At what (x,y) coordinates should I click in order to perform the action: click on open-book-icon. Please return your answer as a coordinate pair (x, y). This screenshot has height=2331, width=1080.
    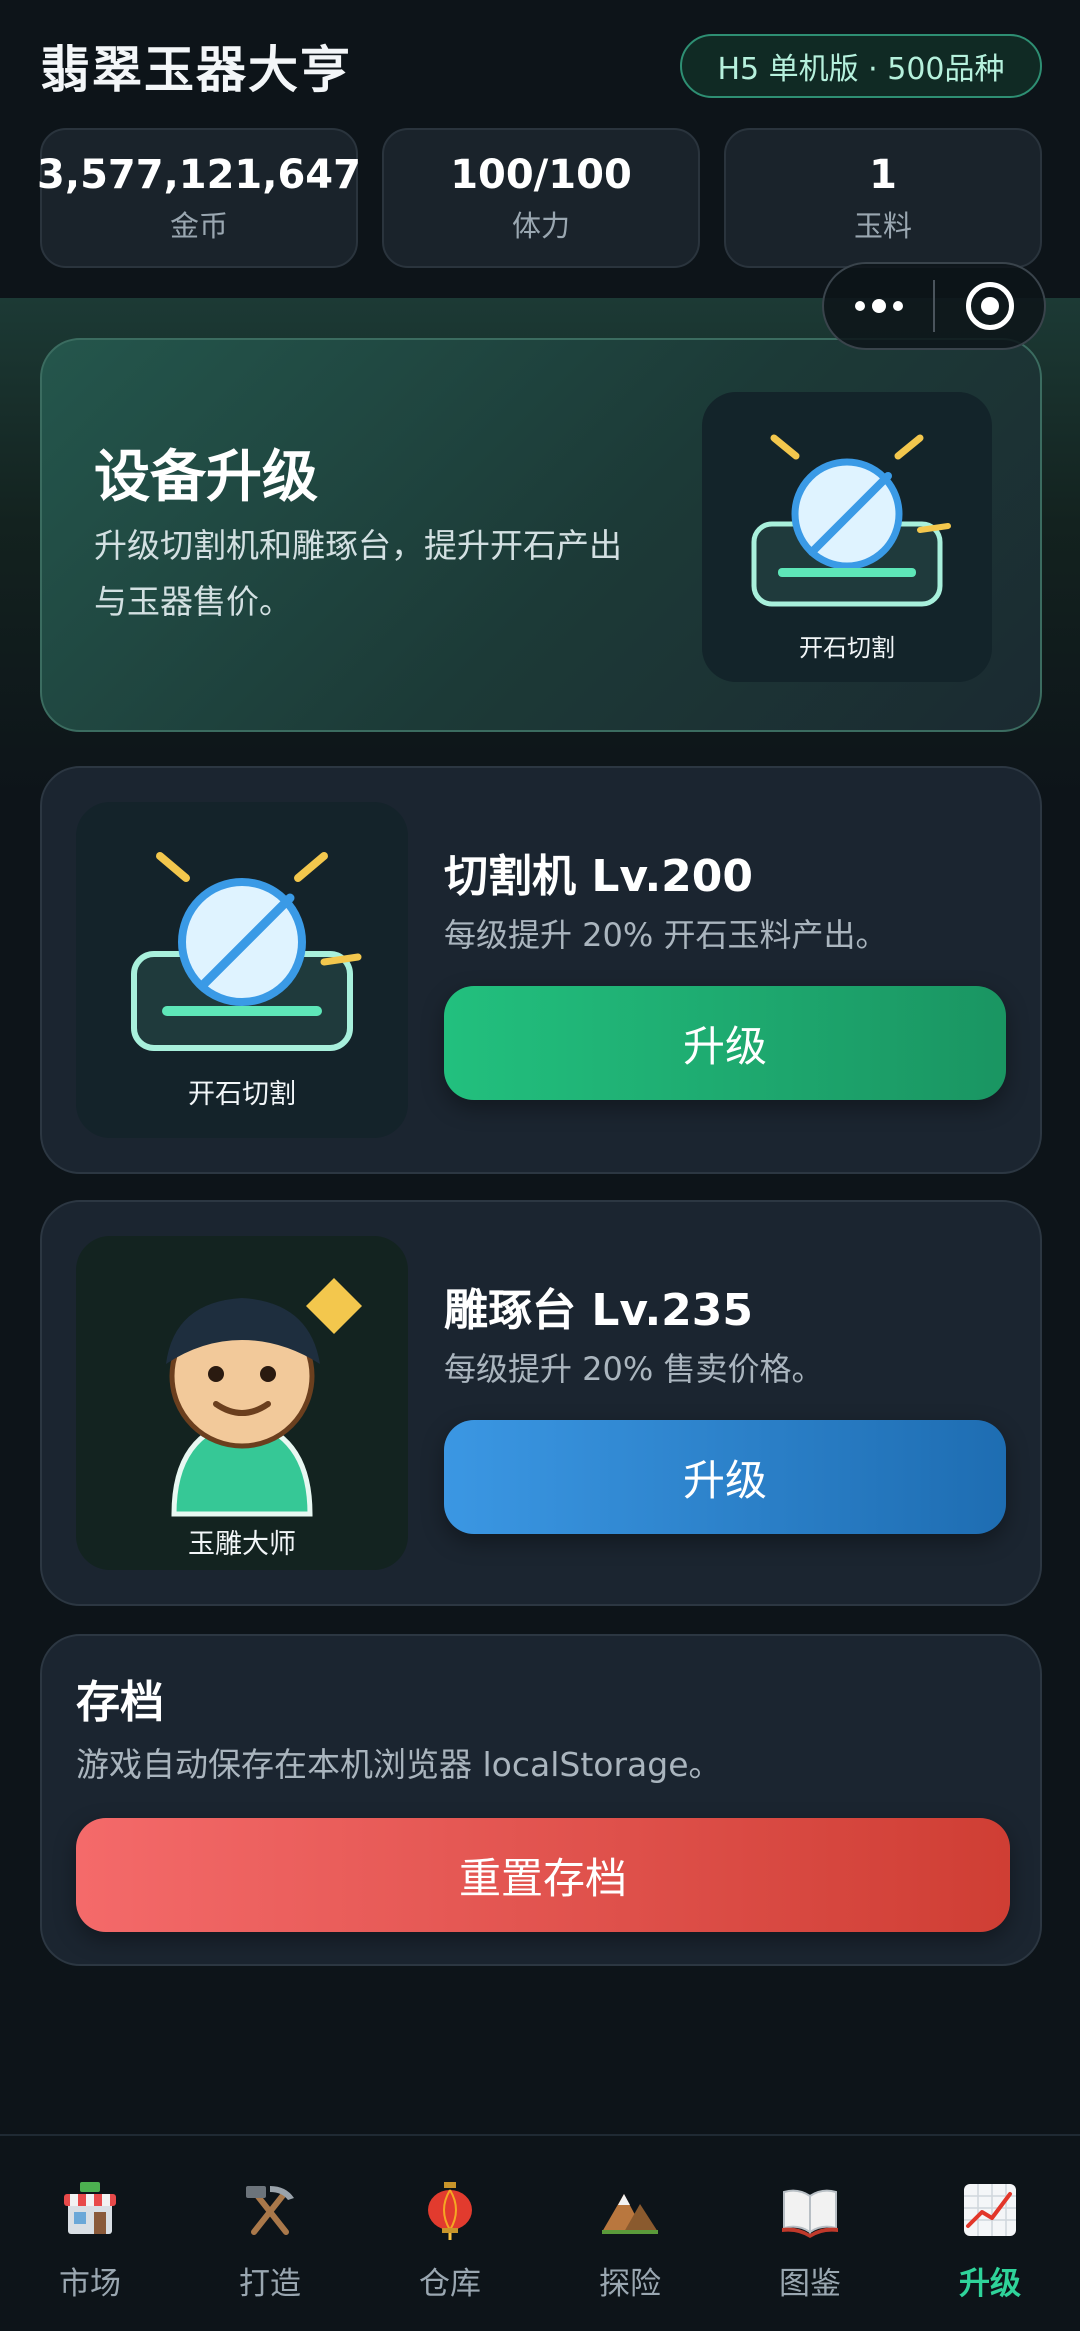
    Looking at the image, I should click on (810, 2213).